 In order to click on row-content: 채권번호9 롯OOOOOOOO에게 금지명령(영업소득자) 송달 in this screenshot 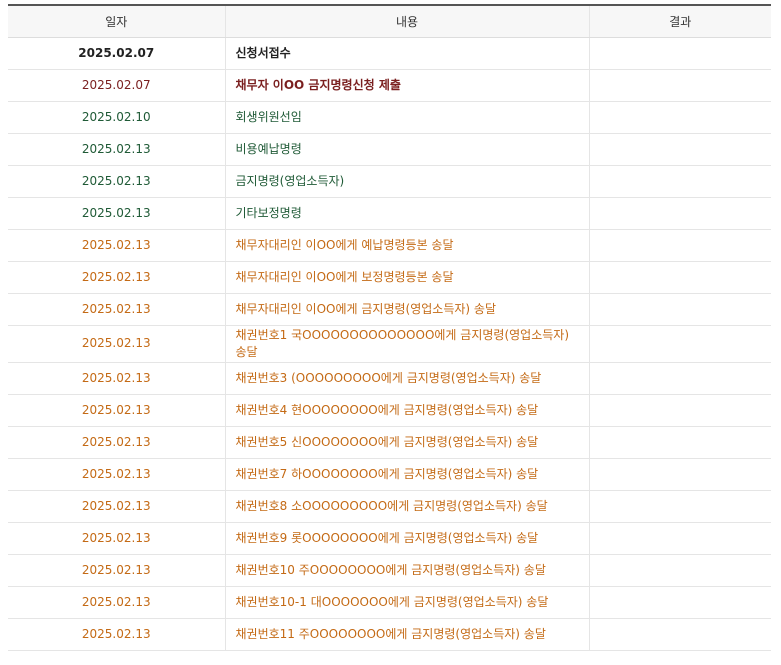, I will do `click(406, 538)`.